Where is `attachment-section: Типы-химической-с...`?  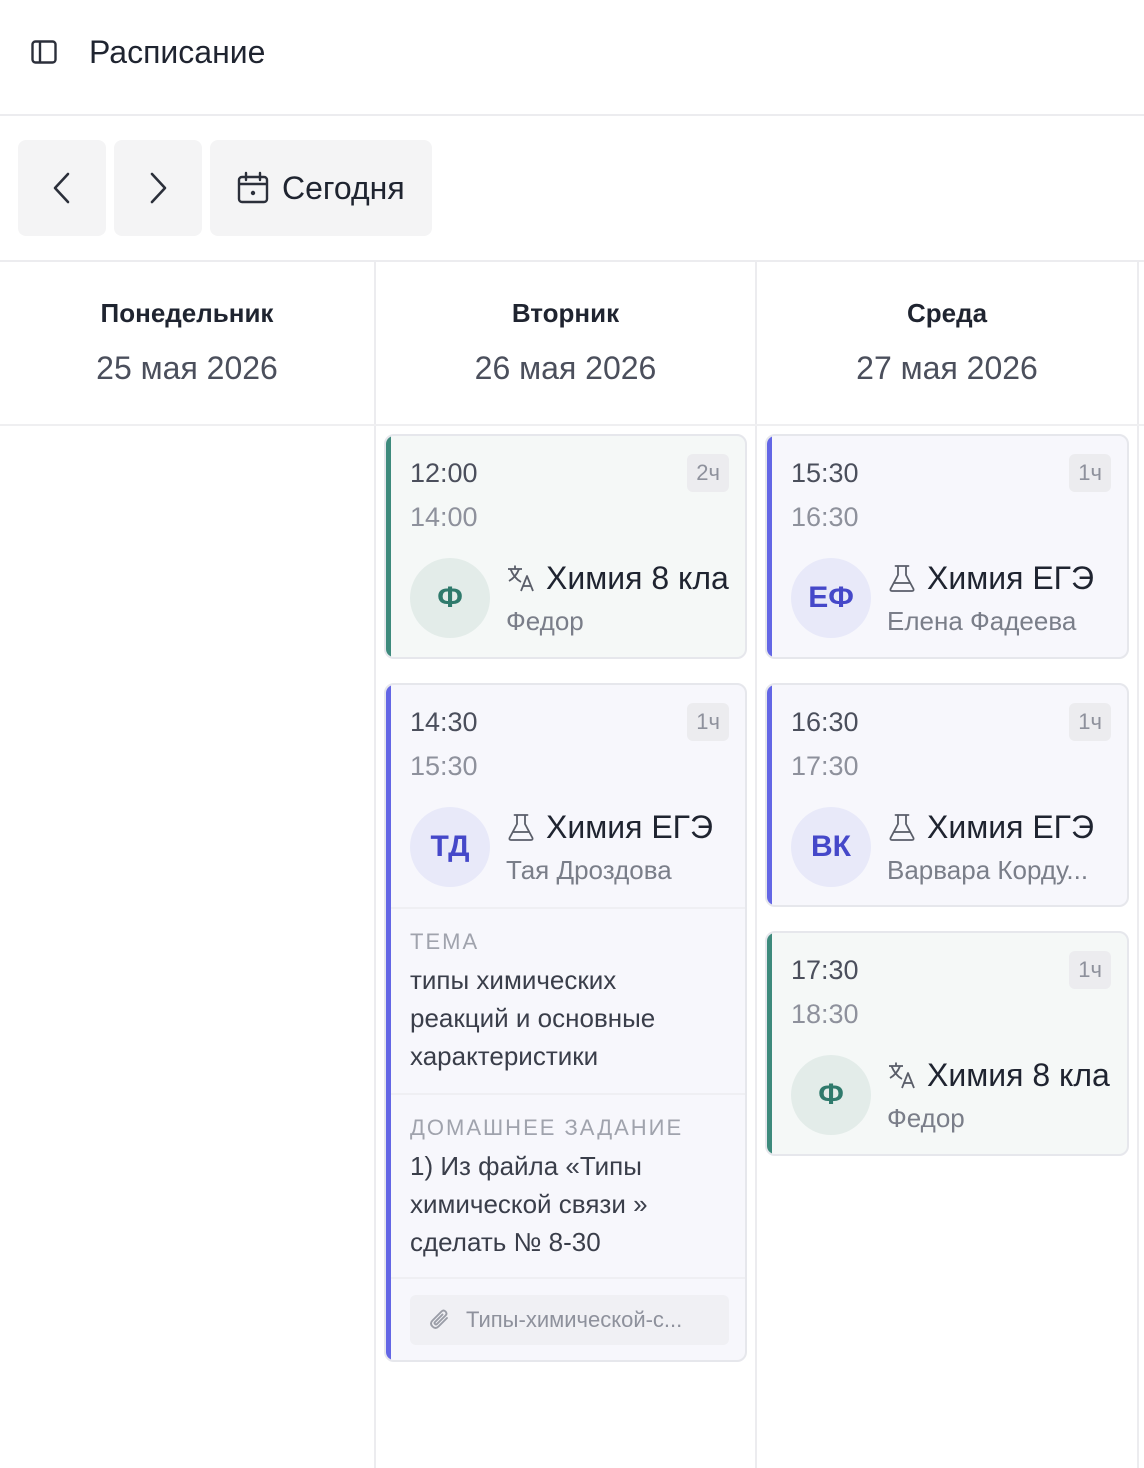
attachment-section: Типы-химической-с... is located at coordinates (568, 1318).